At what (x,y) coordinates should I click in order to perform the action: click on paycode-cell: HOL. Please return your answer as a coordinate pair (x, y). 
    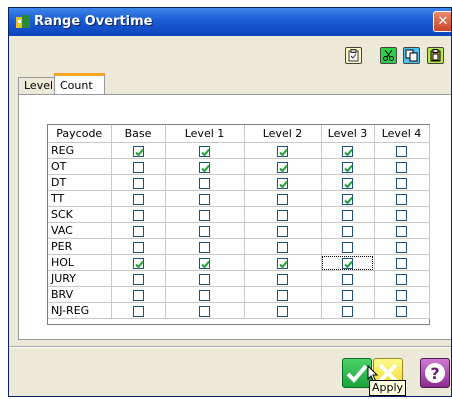
    Looking at the image, I should click on (80, 262).